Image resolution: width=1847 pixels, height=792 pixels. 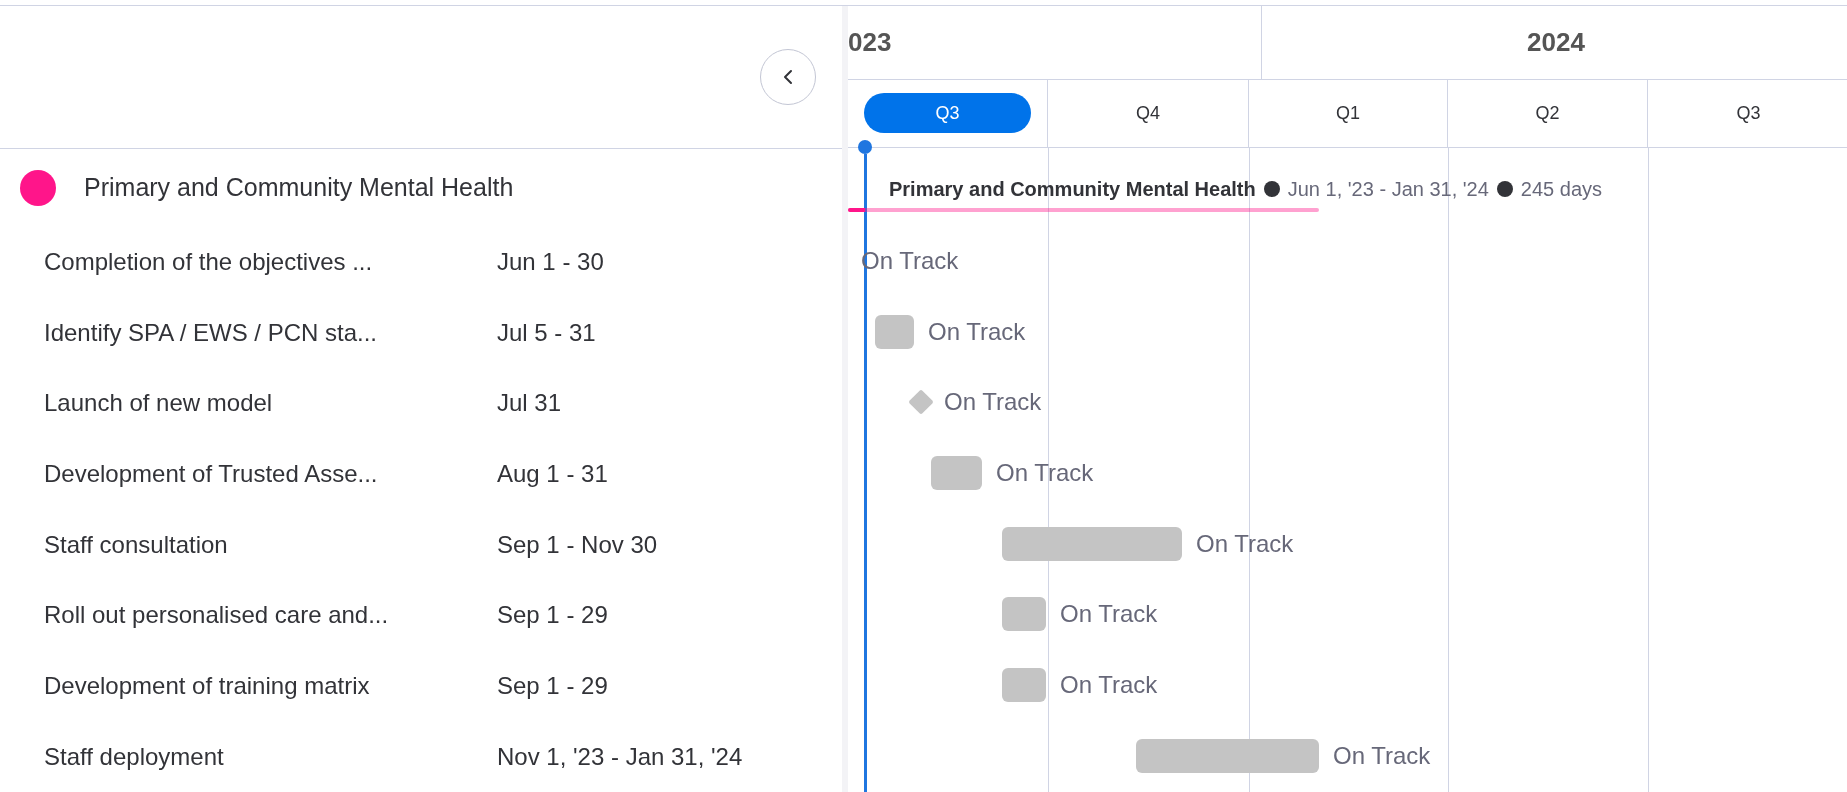 I want to click on year-label: 2024, so click(x=1556, y=42).